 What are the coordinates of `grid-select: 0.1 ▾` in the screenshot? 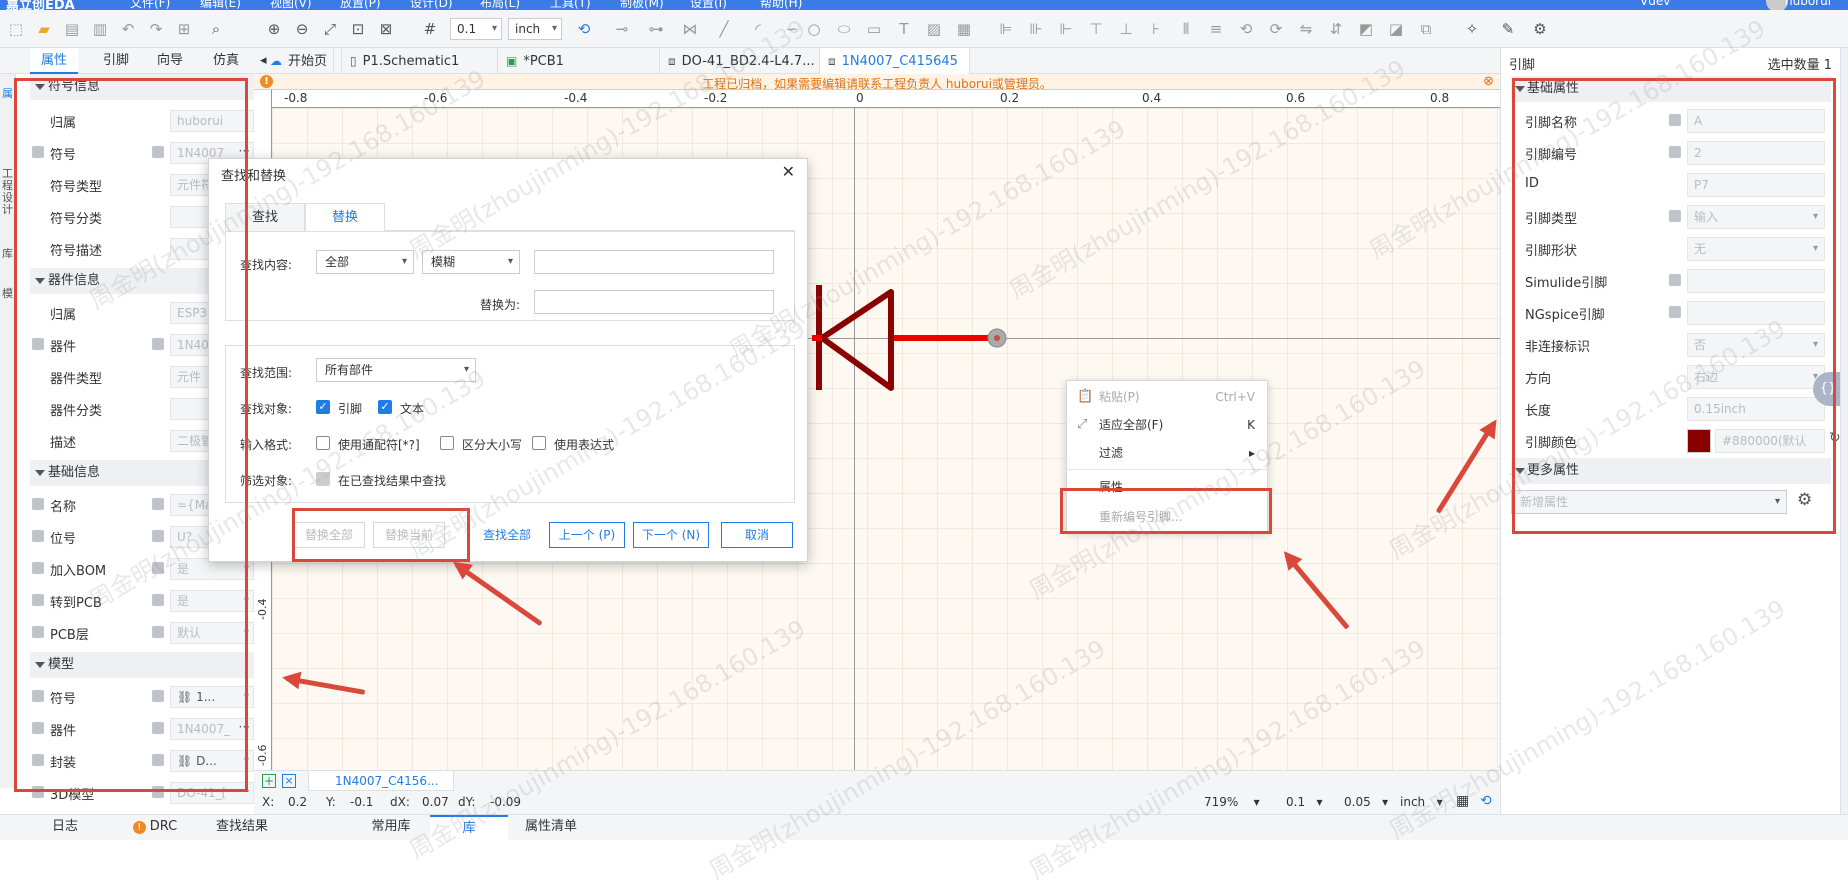 It's located at (1304, 802).